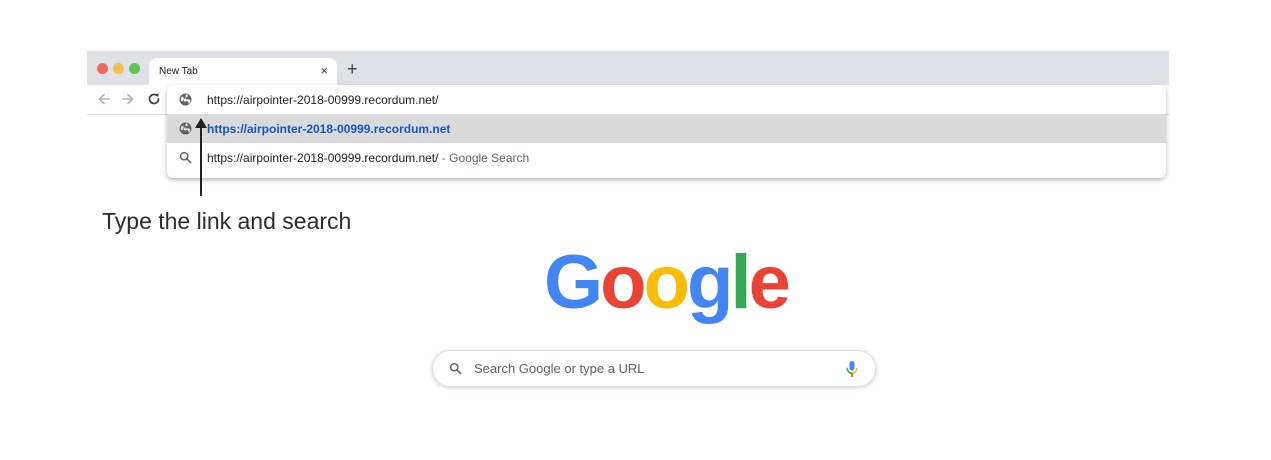 The height and width of the screenshot is (460, 1271). I want to click on tab-title: New Tab, so click(178, 71).